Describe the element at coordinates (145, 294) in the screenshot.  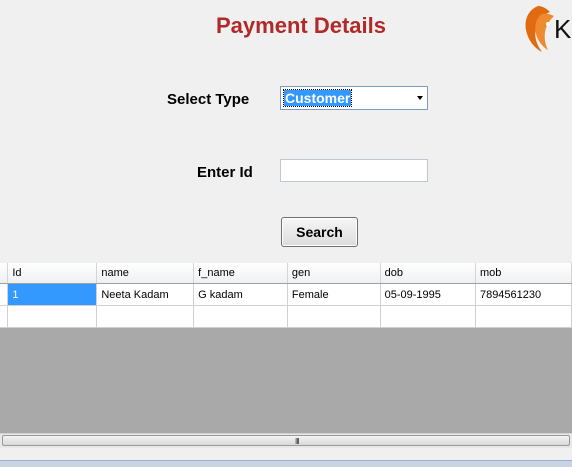
I see `table-cell: Neeta Kadam` at that location.